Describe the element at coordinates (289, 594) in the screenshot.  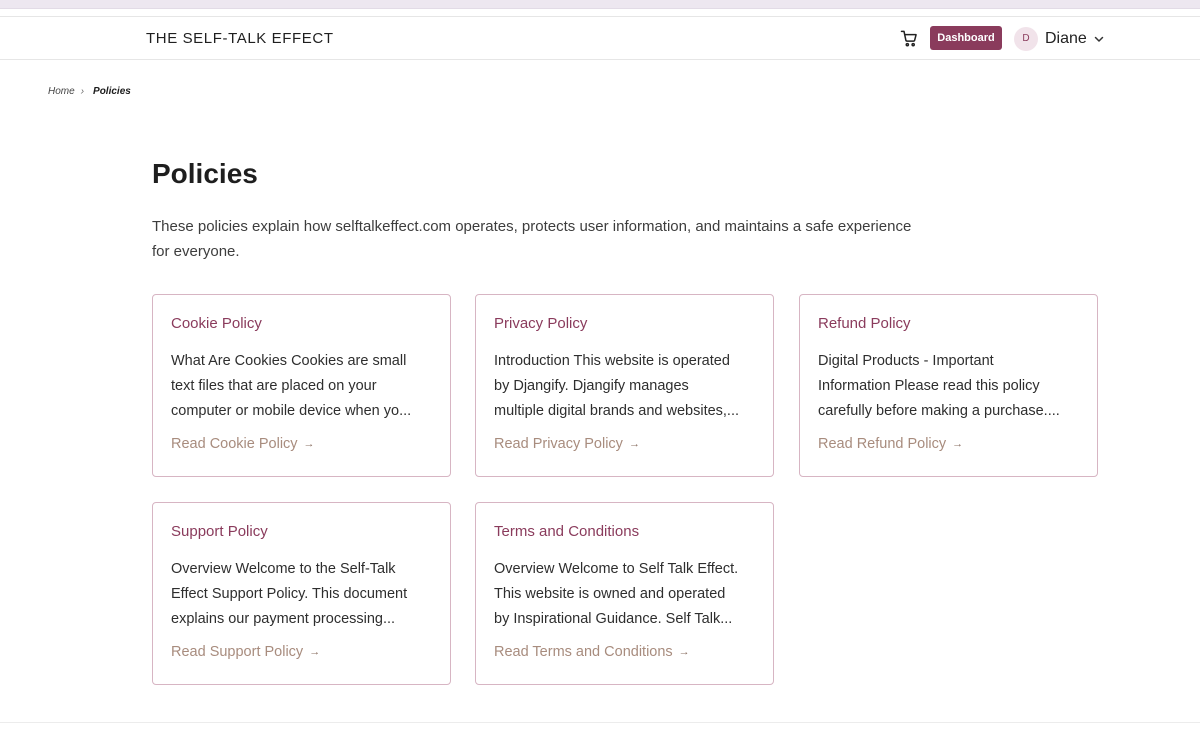
I see `card-description-line: Effect Support Policy. This document` at that location.